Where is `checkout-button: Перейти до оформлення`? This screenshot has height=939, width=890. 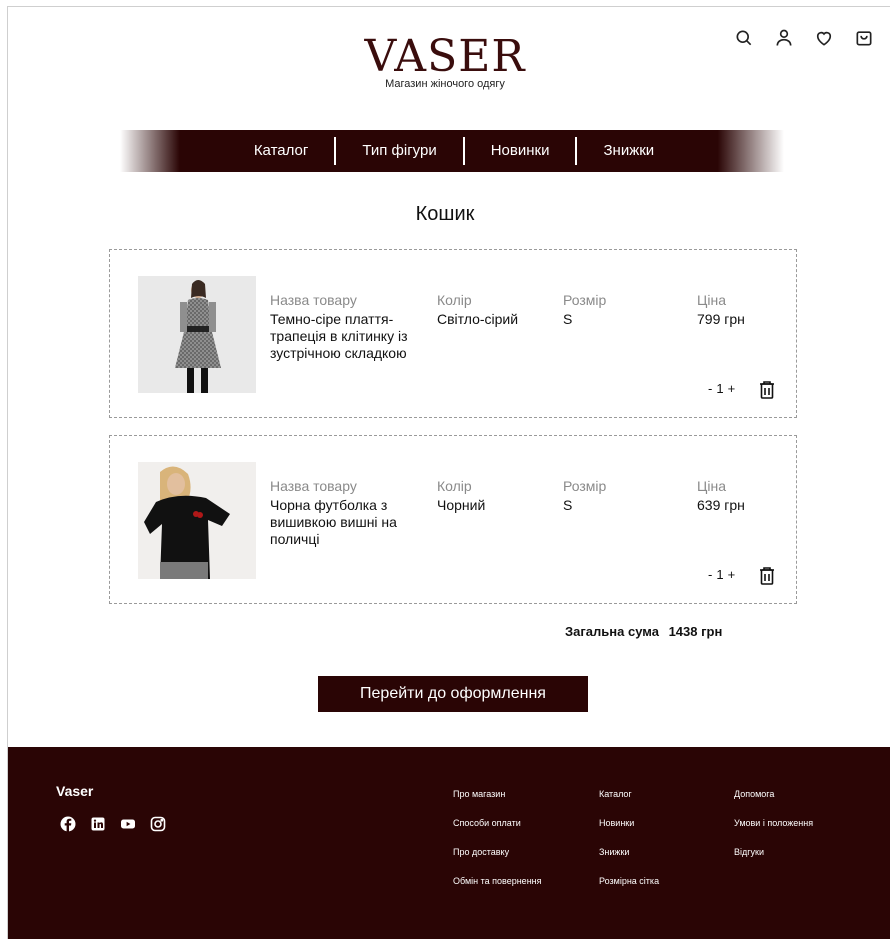 checkout-button: Перейти до оформлення is located at coordinates (453, 694).